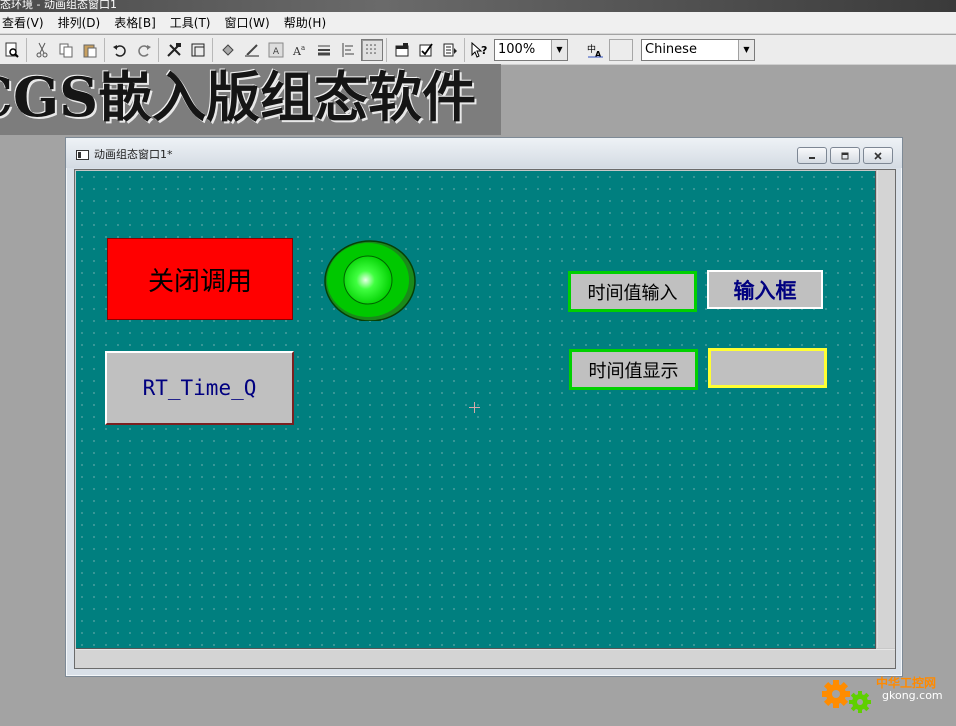  What do you see at coordinates (199, 388) in the screenshot?
I see `rt-time-q-button: RT_Time_Q` at bounding box center [199, 388].